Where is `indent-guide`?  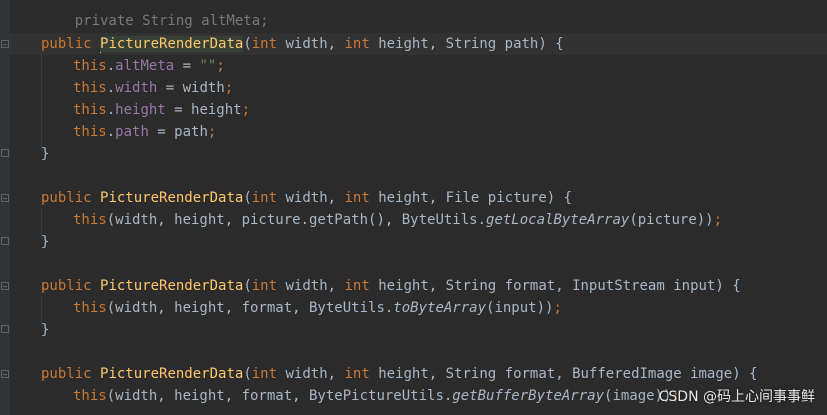 indent-guide is located at coordinates (41, 103).